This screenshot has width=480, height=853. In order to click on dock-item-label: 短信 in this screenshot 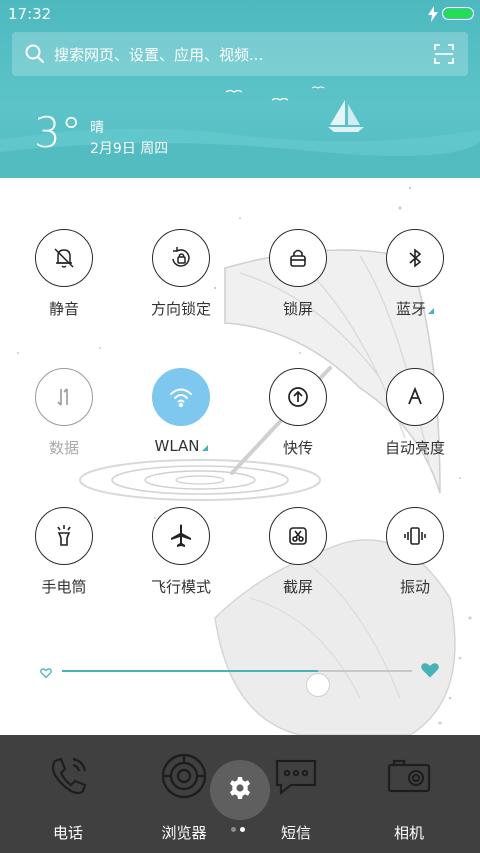, I will do `click(295, 833)`.